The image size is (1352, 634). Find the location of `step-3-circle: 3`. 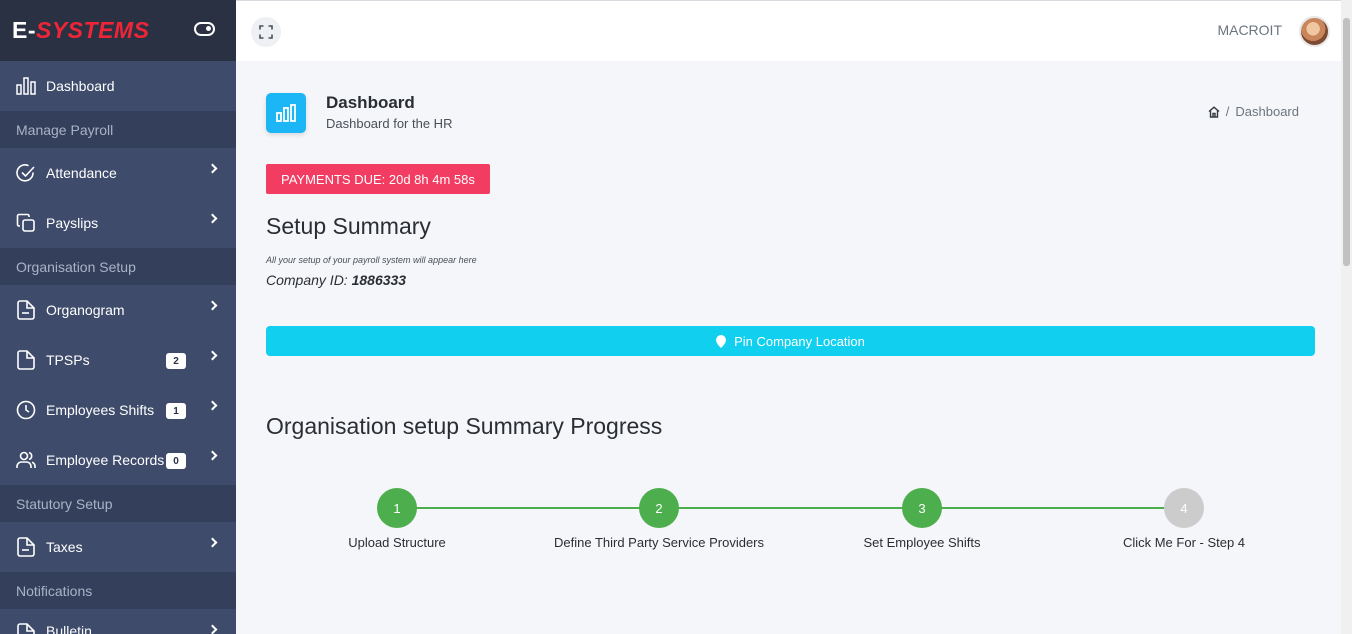

step-3-circle: 3 is located at coordinates (922, 508).